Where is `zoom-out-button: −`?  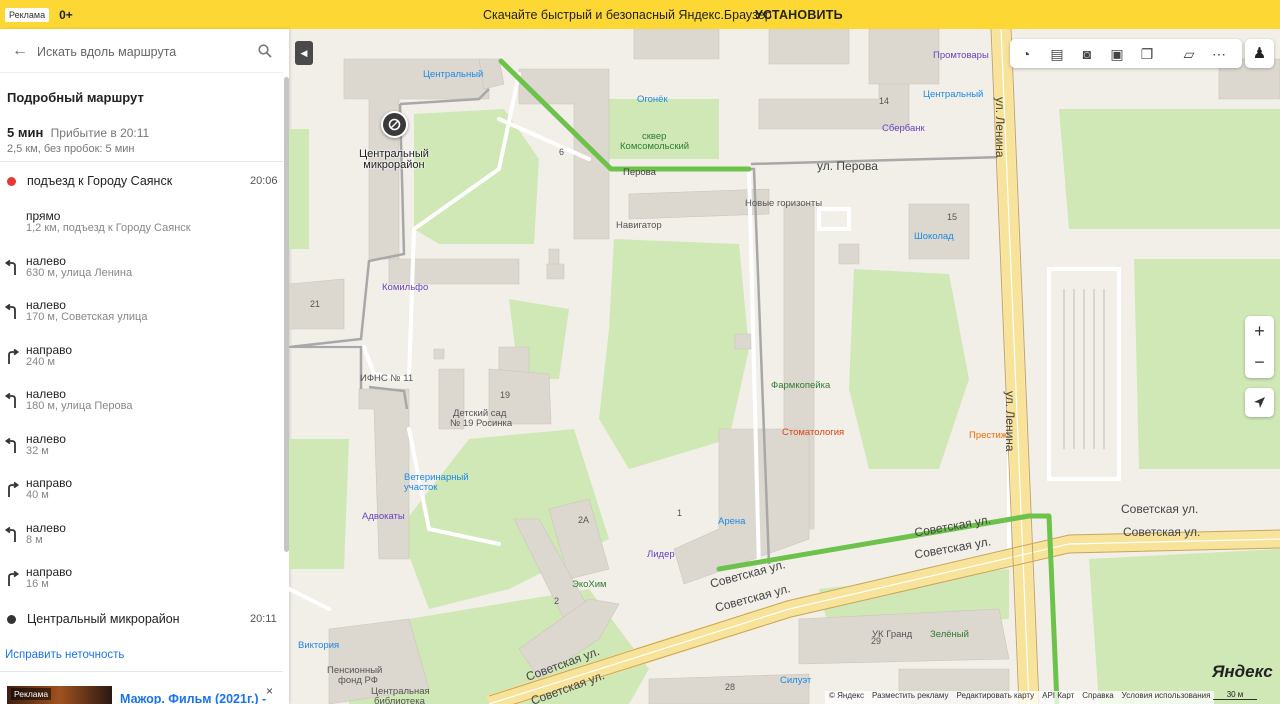
zoom-out-button: − is located at coordinates (1259, 362).